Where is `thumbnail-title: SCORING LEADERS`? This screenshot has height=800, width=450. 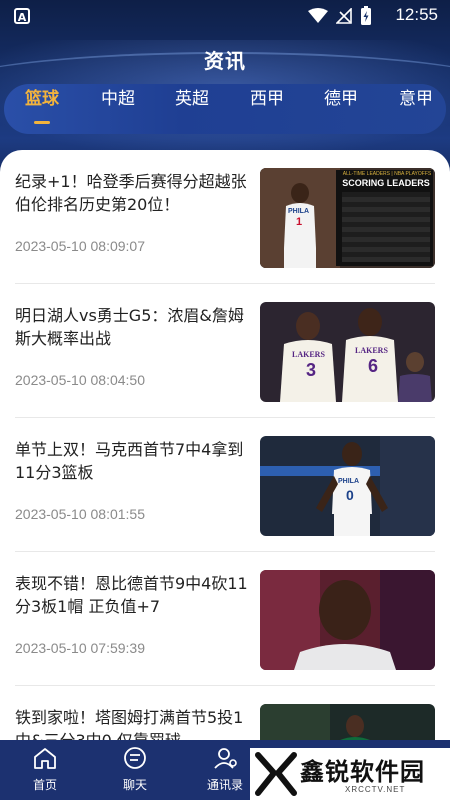
thumbnail-title: SCORING LEADERS is located at coordinates (386, 183).